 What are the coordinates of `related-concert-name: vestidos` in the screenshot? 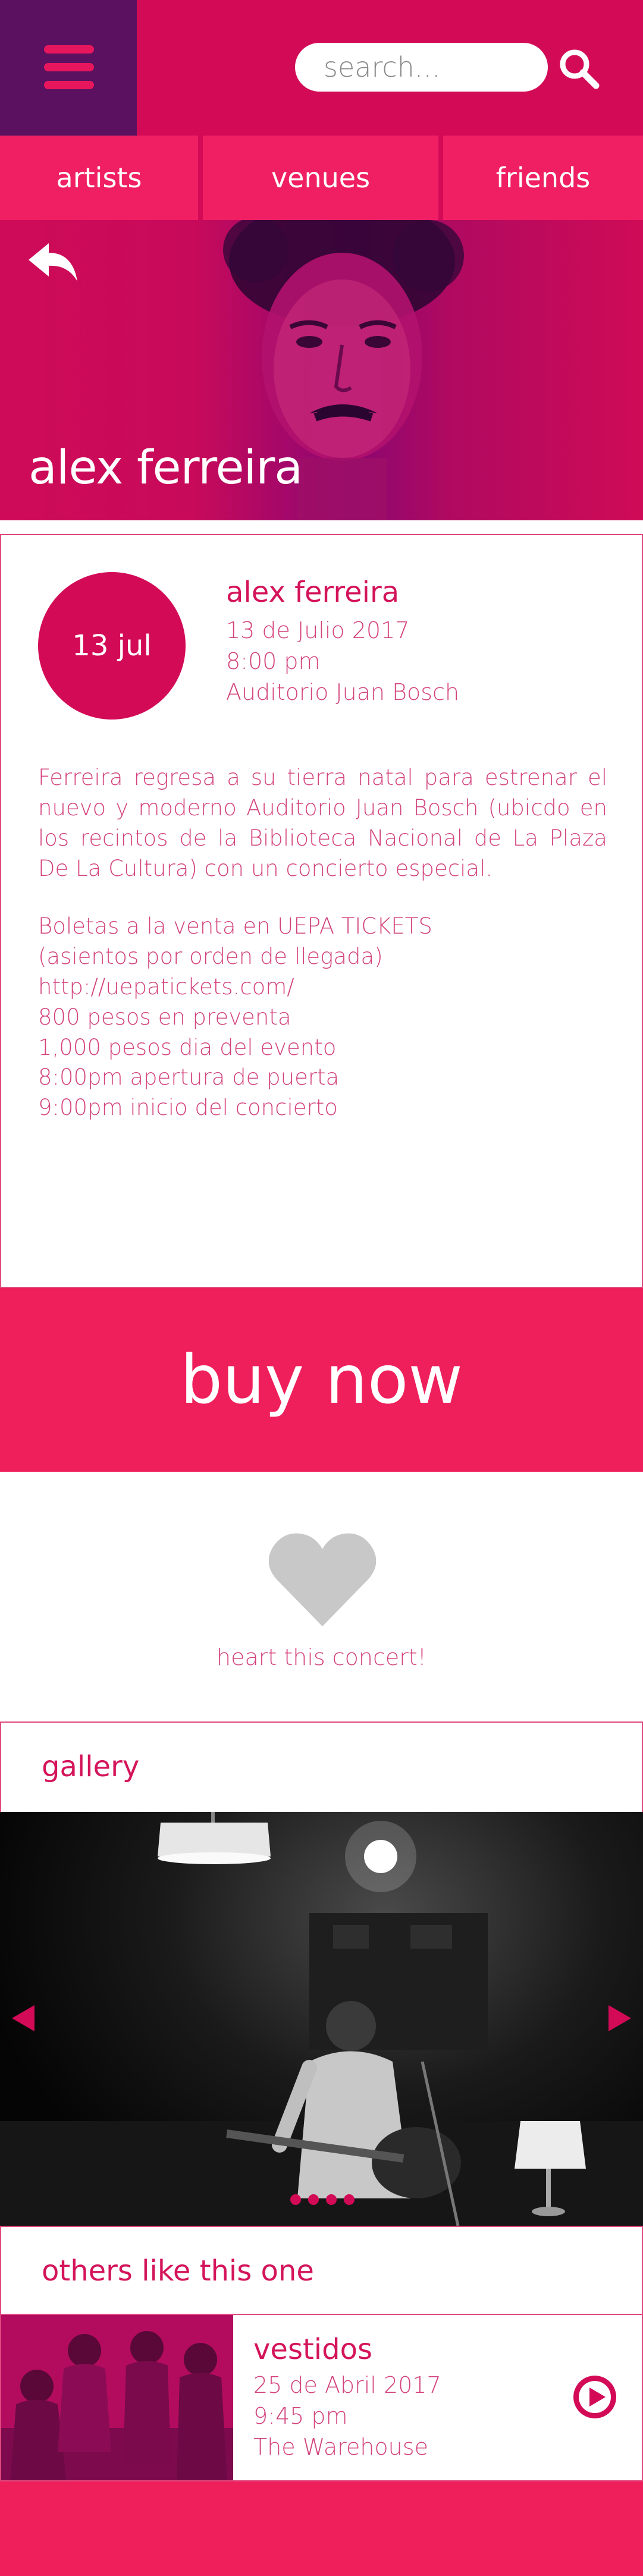 It's located at (312, 2349).